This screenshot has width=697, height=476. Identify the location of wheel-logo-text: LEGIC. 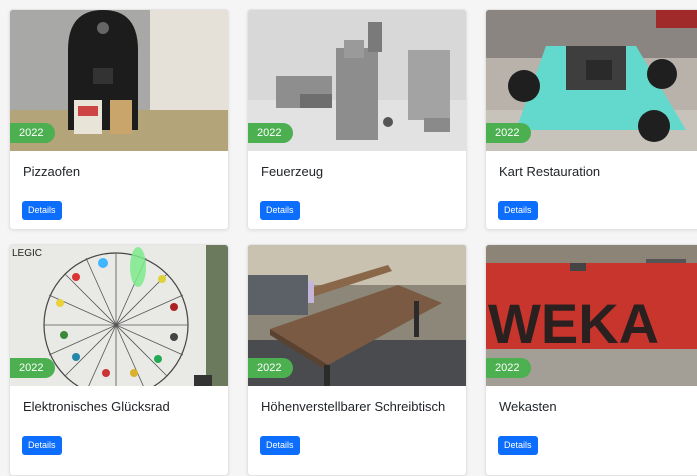
(27, 253).